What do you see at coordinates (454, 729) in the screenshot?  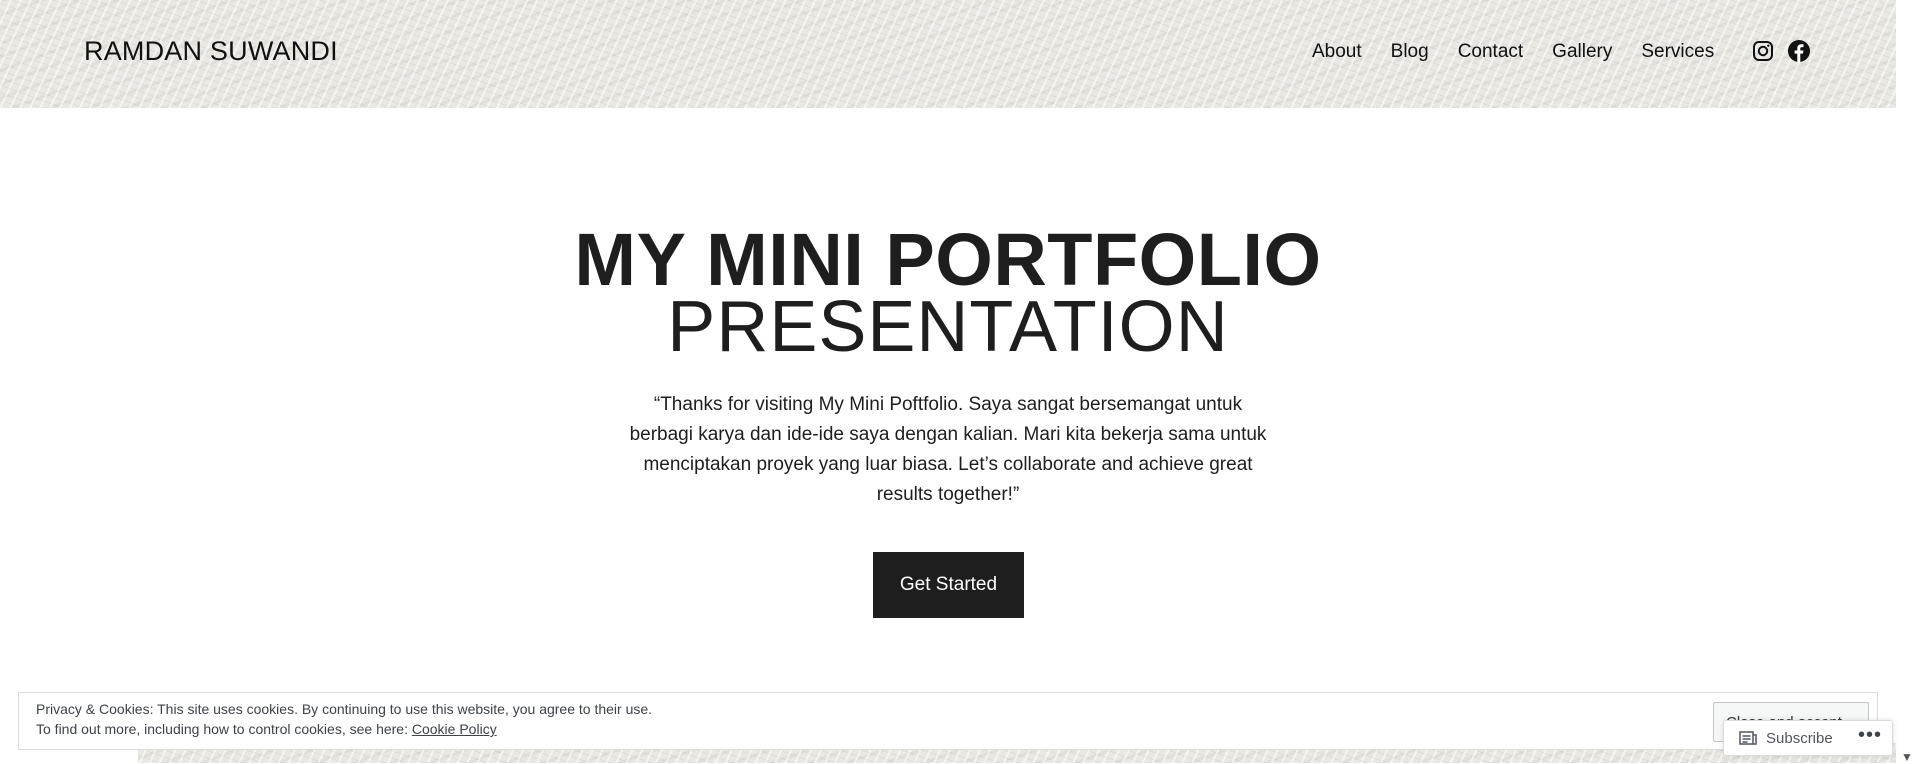 I see `cookie-policy-link: Cookie Policy` at bounding box center [454, 729].